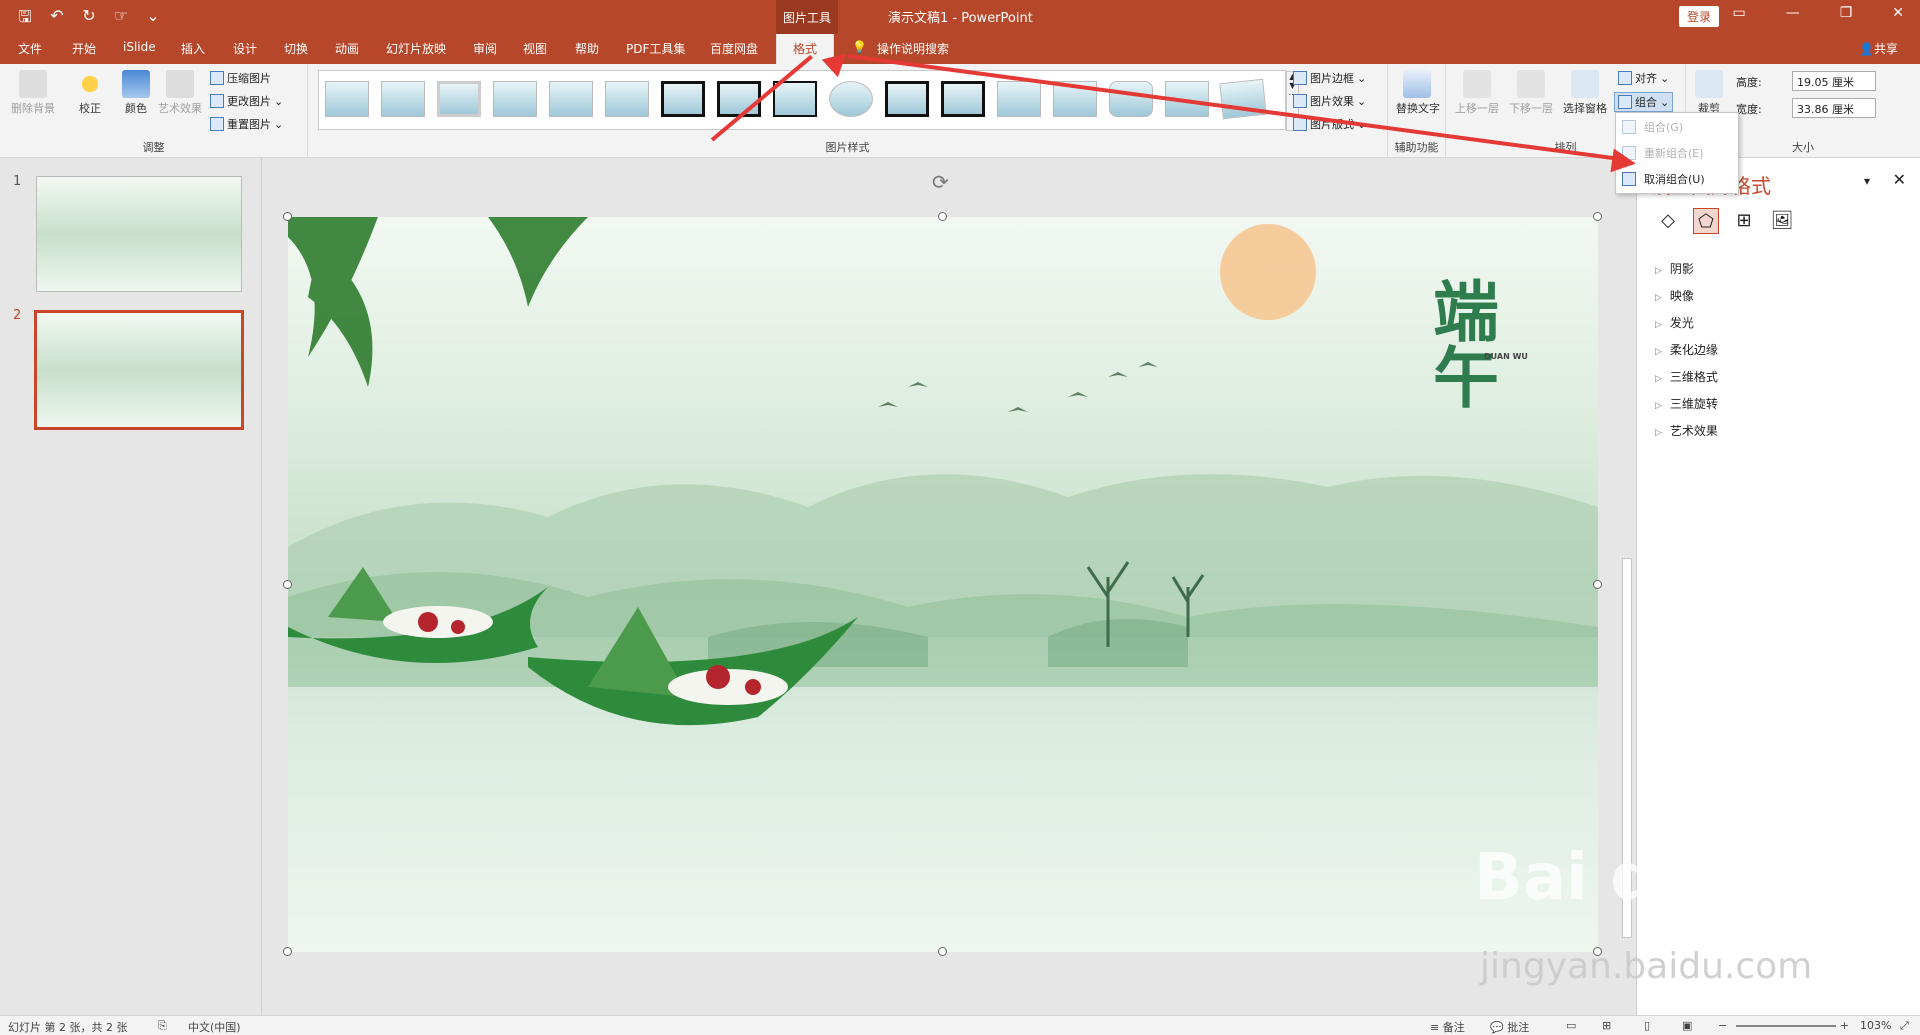 The image size is (1920, 1035). What do you see at coordinates (734, 48) in the screenshot?
I see `tab-baidu-netdisk: 百度网盘` at bounding box center [734, 48].